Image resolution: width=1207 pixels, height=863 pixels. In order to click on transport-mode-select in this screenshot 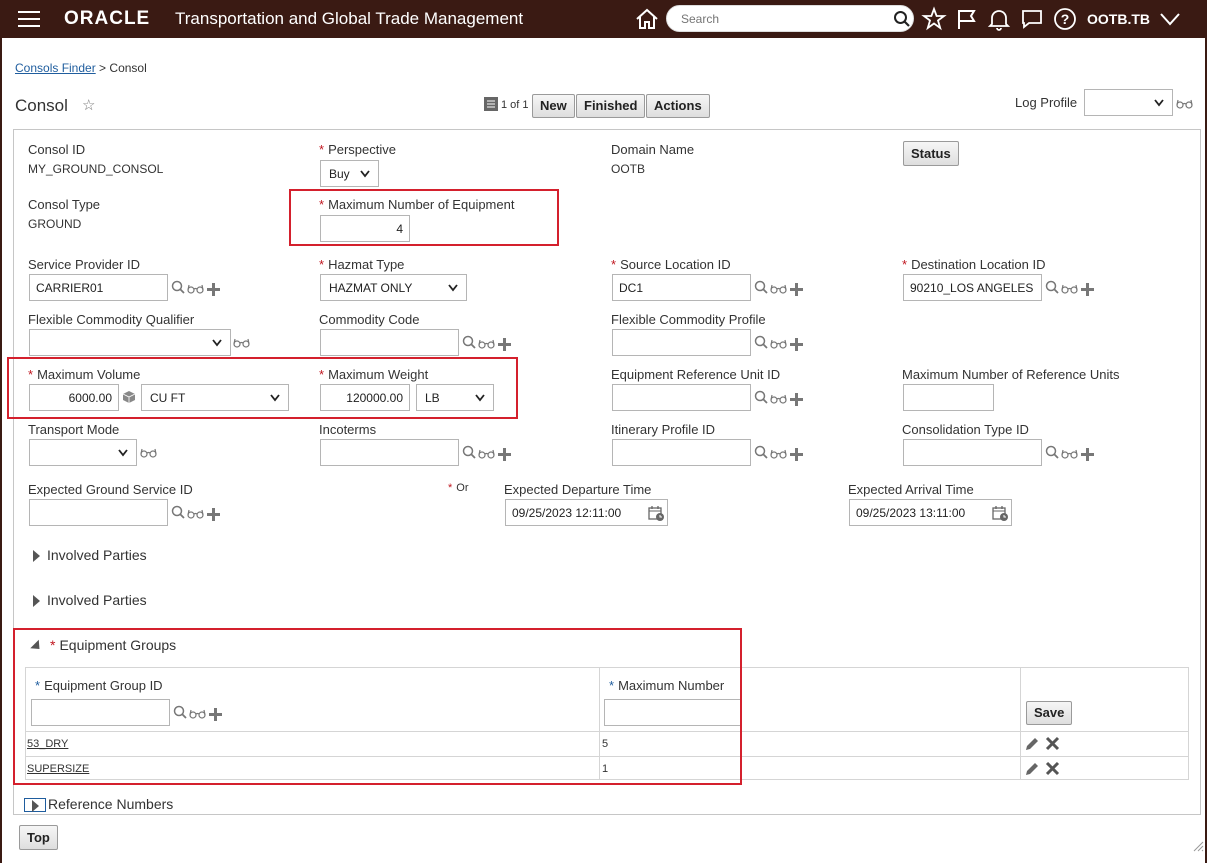, I will do `click(83, 452)`.